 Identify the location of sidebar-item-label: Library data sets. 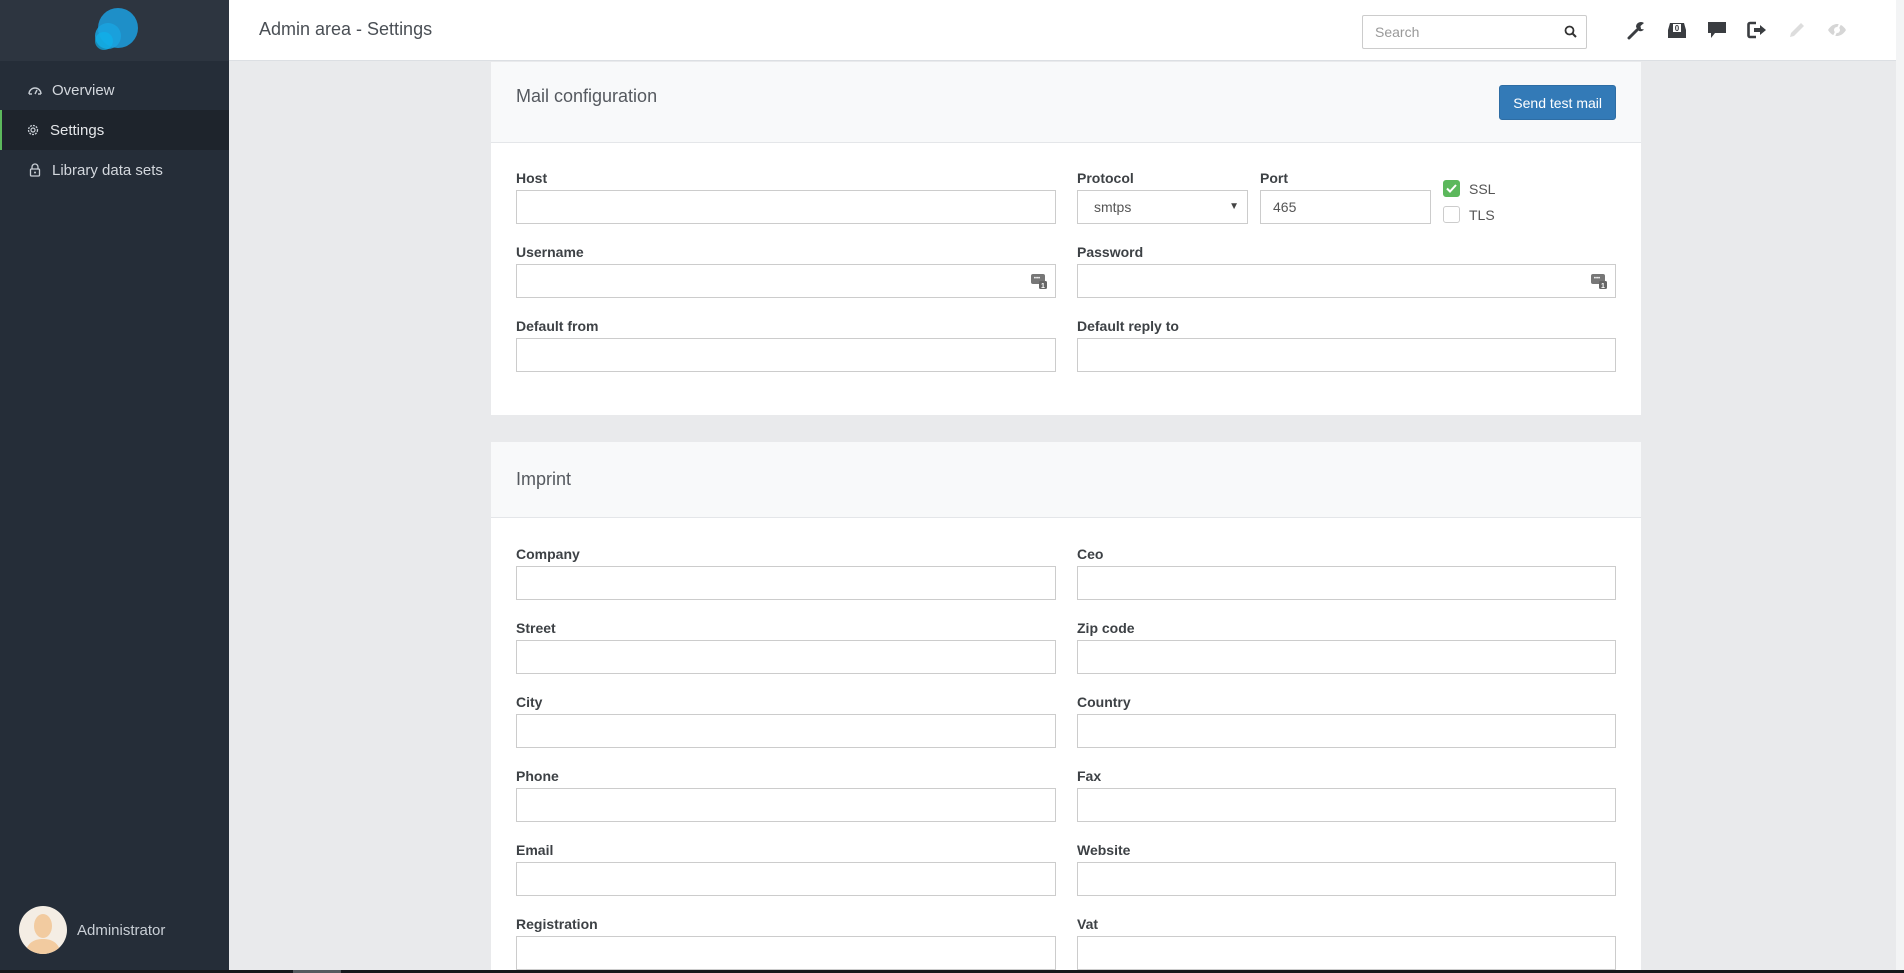
(107, 170).